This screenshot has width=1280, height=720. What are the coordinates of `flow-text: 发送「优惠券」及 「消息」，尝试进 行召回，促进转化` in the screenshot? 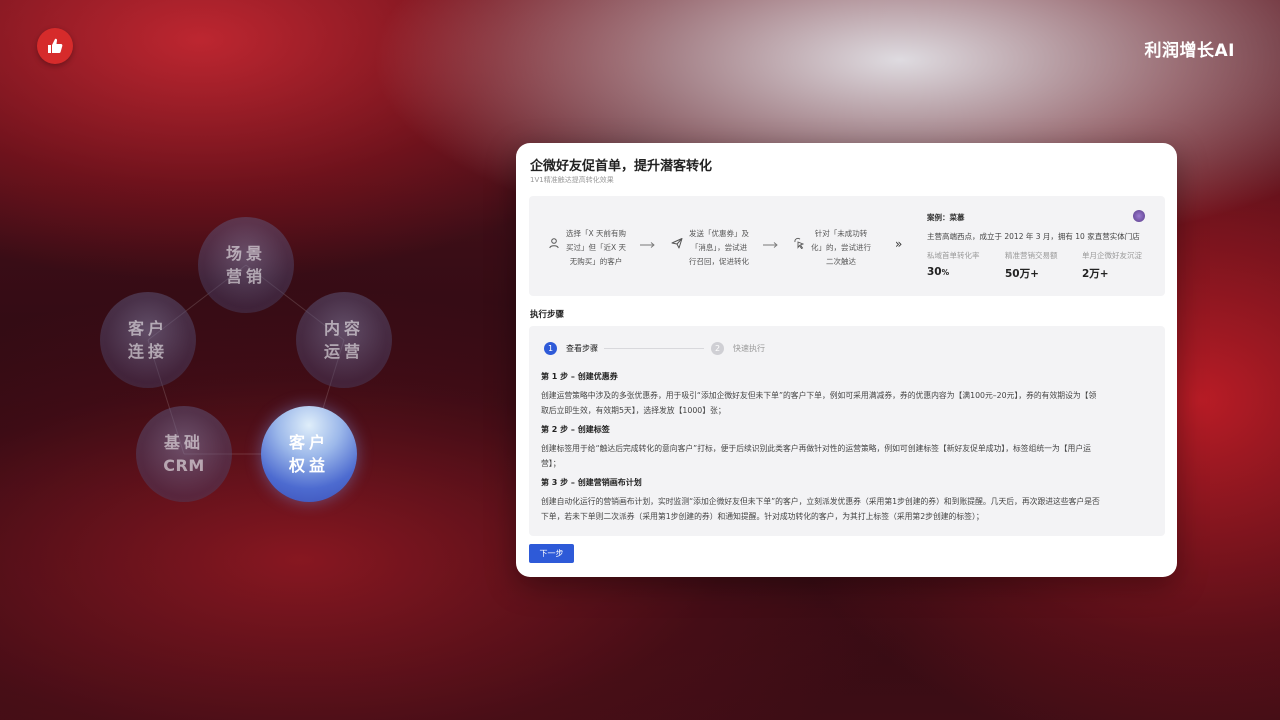 It's located at (719, 248).